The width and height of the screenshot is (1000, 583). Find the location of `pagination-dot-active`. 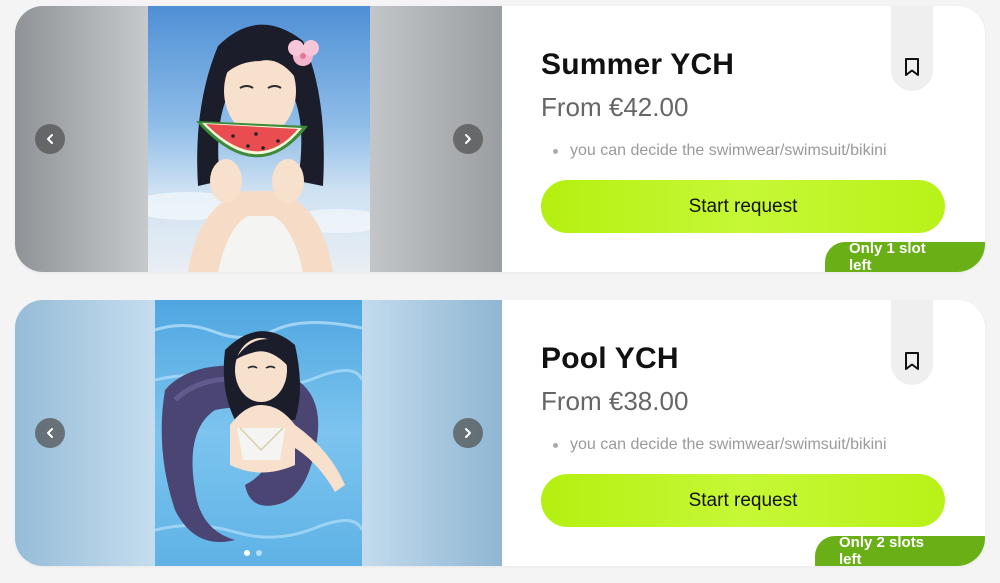

pagination-dot-active is located at coordinates (247, 553).